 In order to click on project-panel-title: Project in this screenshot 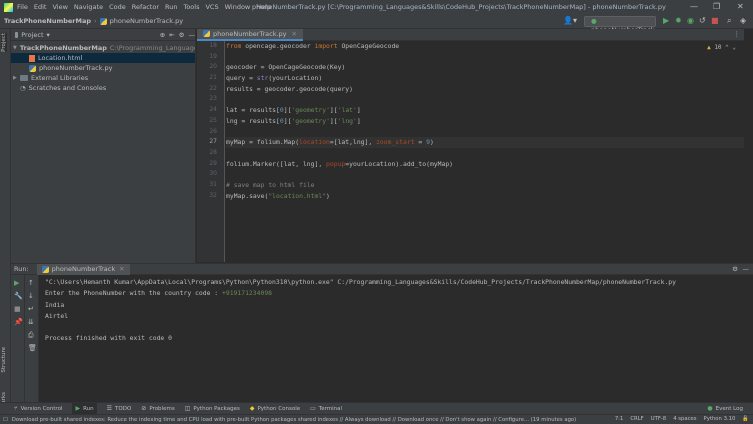, I will do `click(32, 35)`.